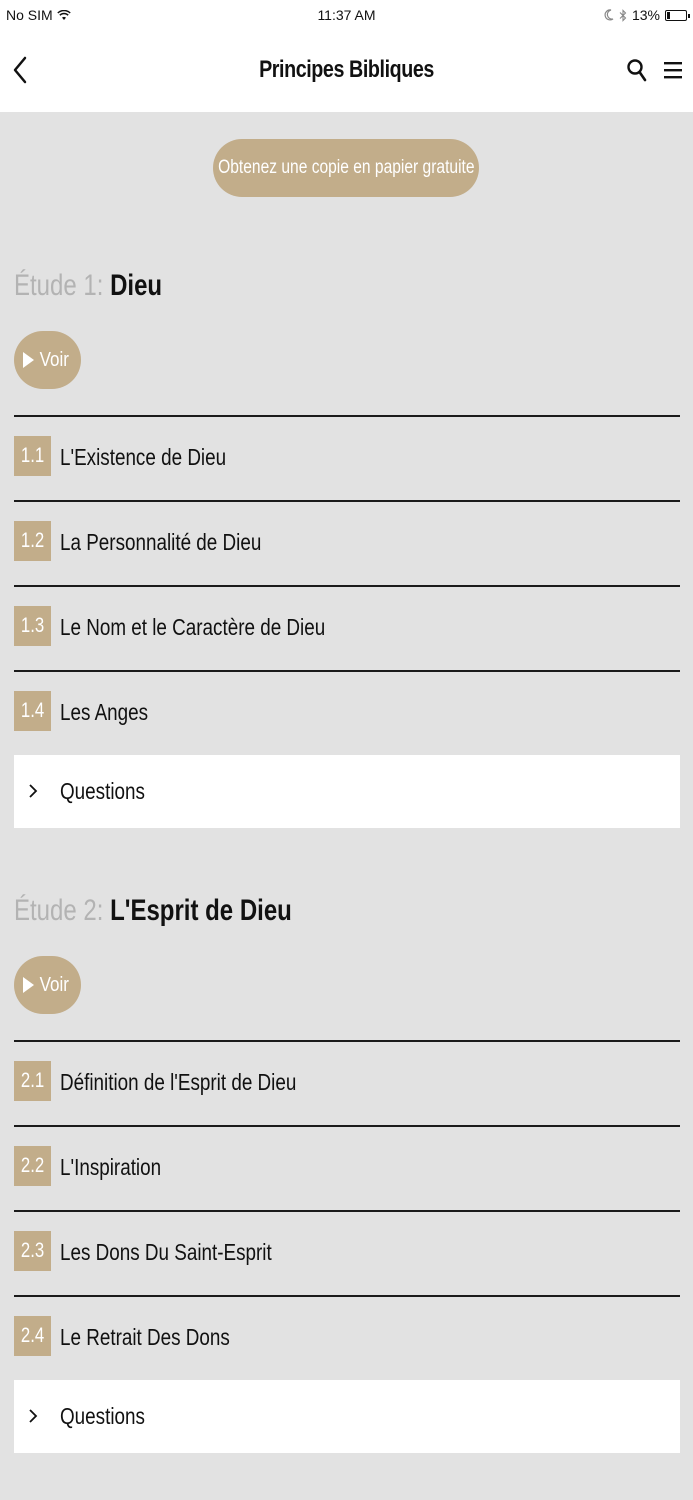 This screenshot has height=1500, width=693. I want to click on lesson-number: 1.4, so click(32, 711).